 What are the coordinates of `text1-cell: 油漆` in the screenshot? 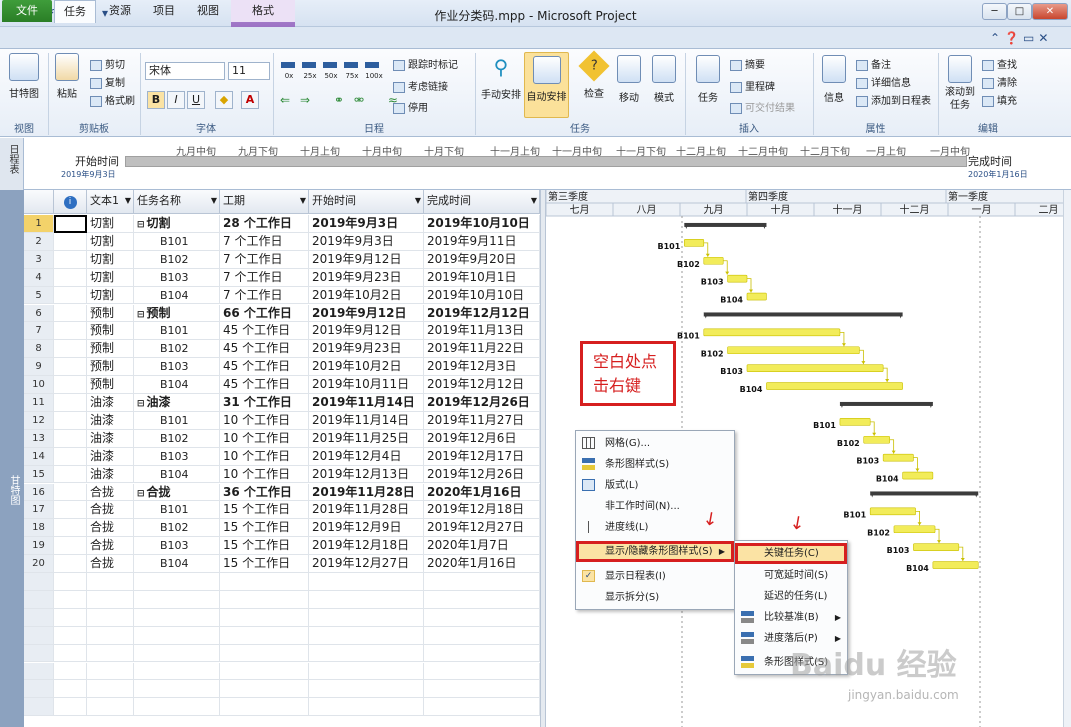 It's located at (110, 456).